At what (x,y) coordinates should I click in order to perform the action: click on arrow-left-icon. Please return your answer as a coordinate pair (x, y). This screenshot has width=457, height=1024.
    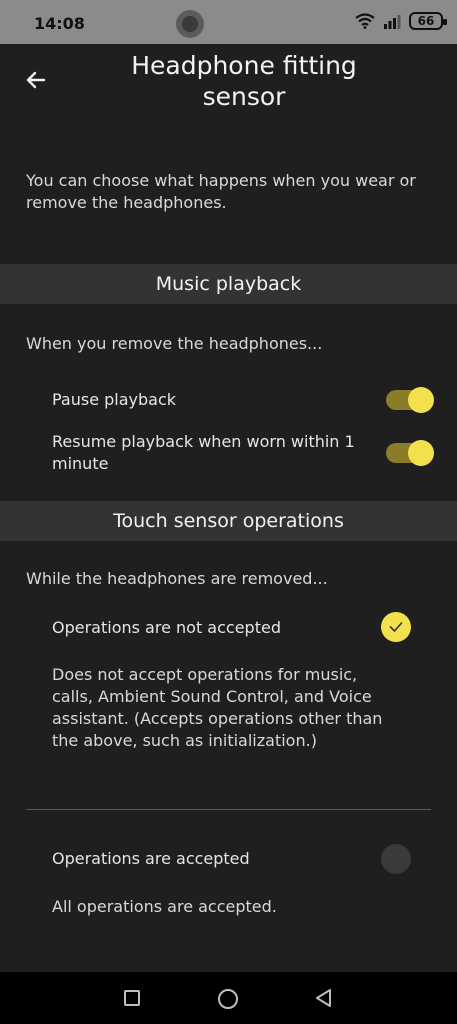
    Looking at the image, I should click on (36, 80).